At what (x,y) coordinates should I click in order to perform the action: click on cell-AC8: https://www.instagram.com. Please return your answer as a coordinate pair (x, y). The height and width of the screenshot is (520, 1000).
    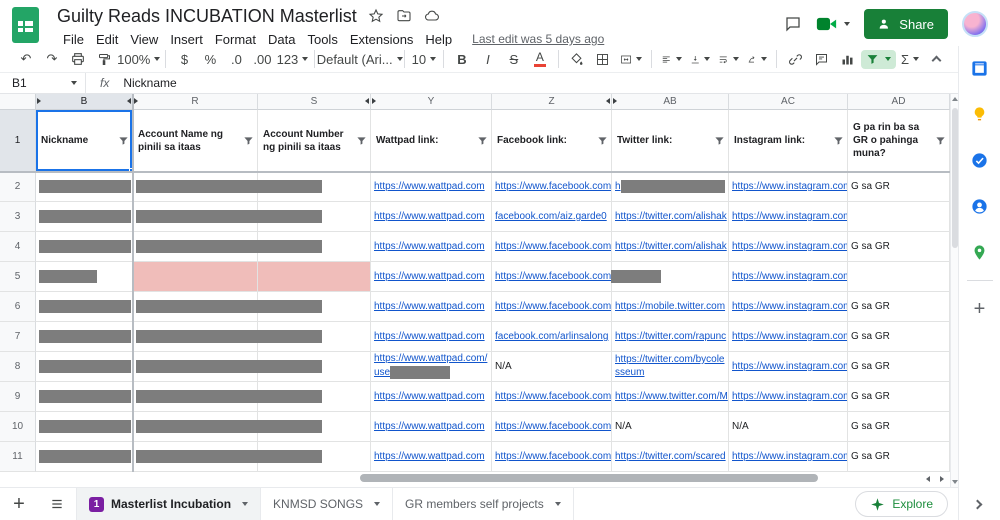
    Looking at the image, I should click on (788, 367).